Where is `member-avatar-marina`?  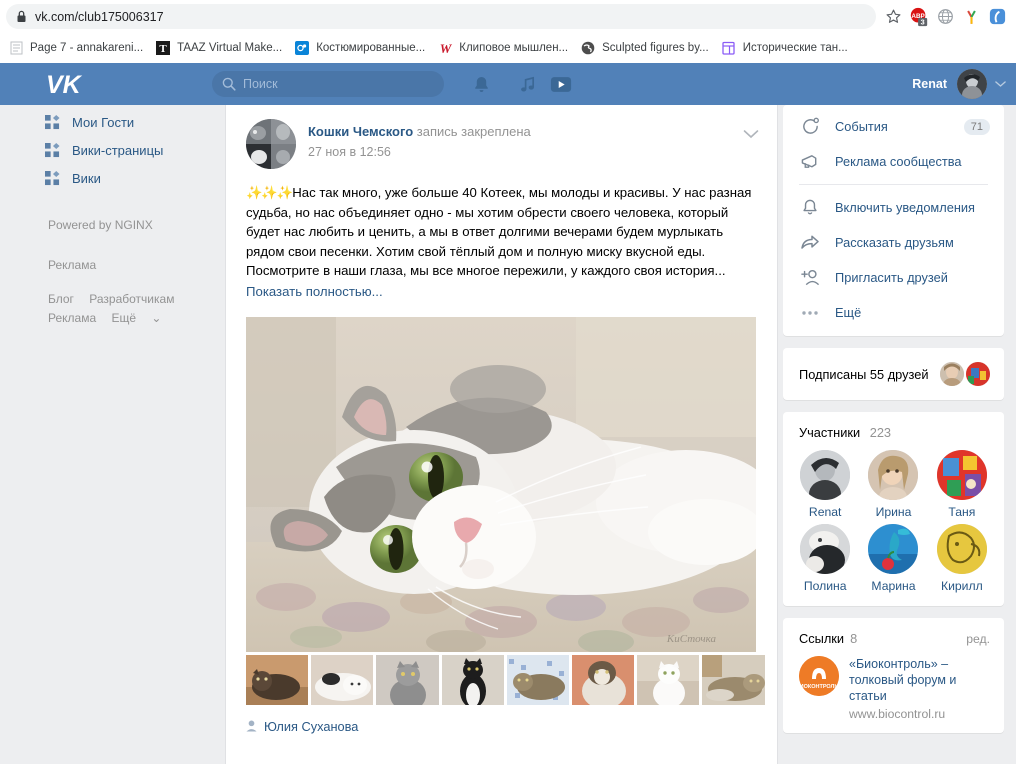
member-avatar-marina is located at coordinates (893, 549).